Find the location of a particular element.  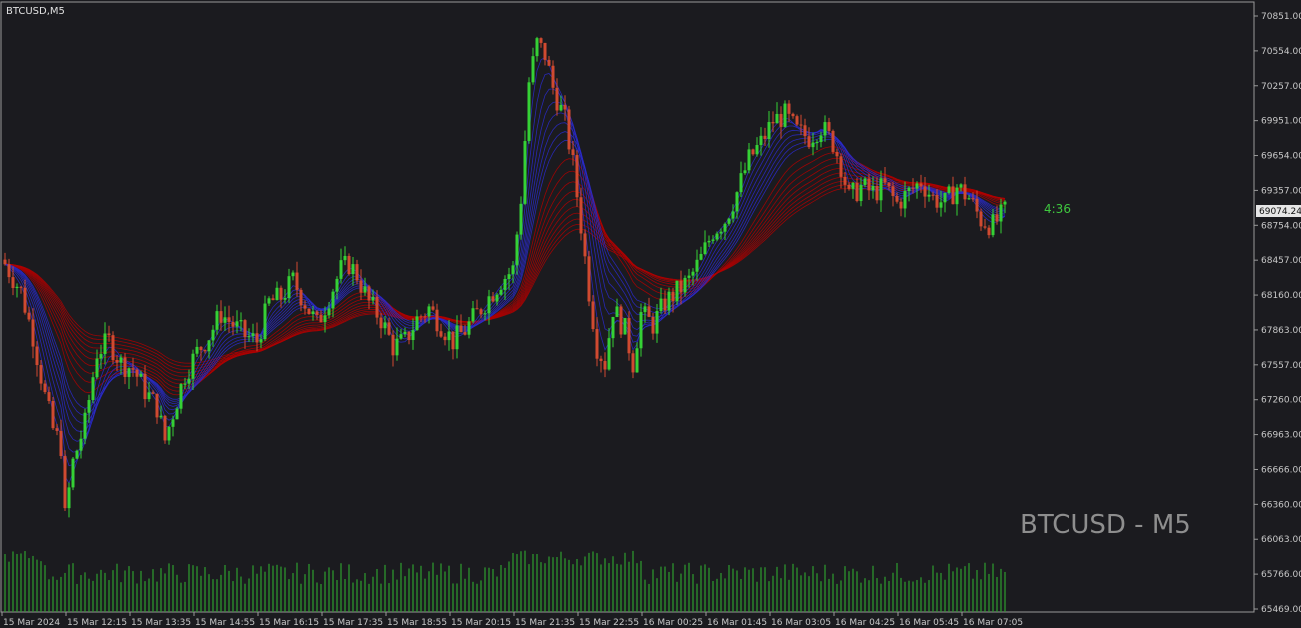

y-tick-label: 66063.00 is located at coordinates (1281, 540).